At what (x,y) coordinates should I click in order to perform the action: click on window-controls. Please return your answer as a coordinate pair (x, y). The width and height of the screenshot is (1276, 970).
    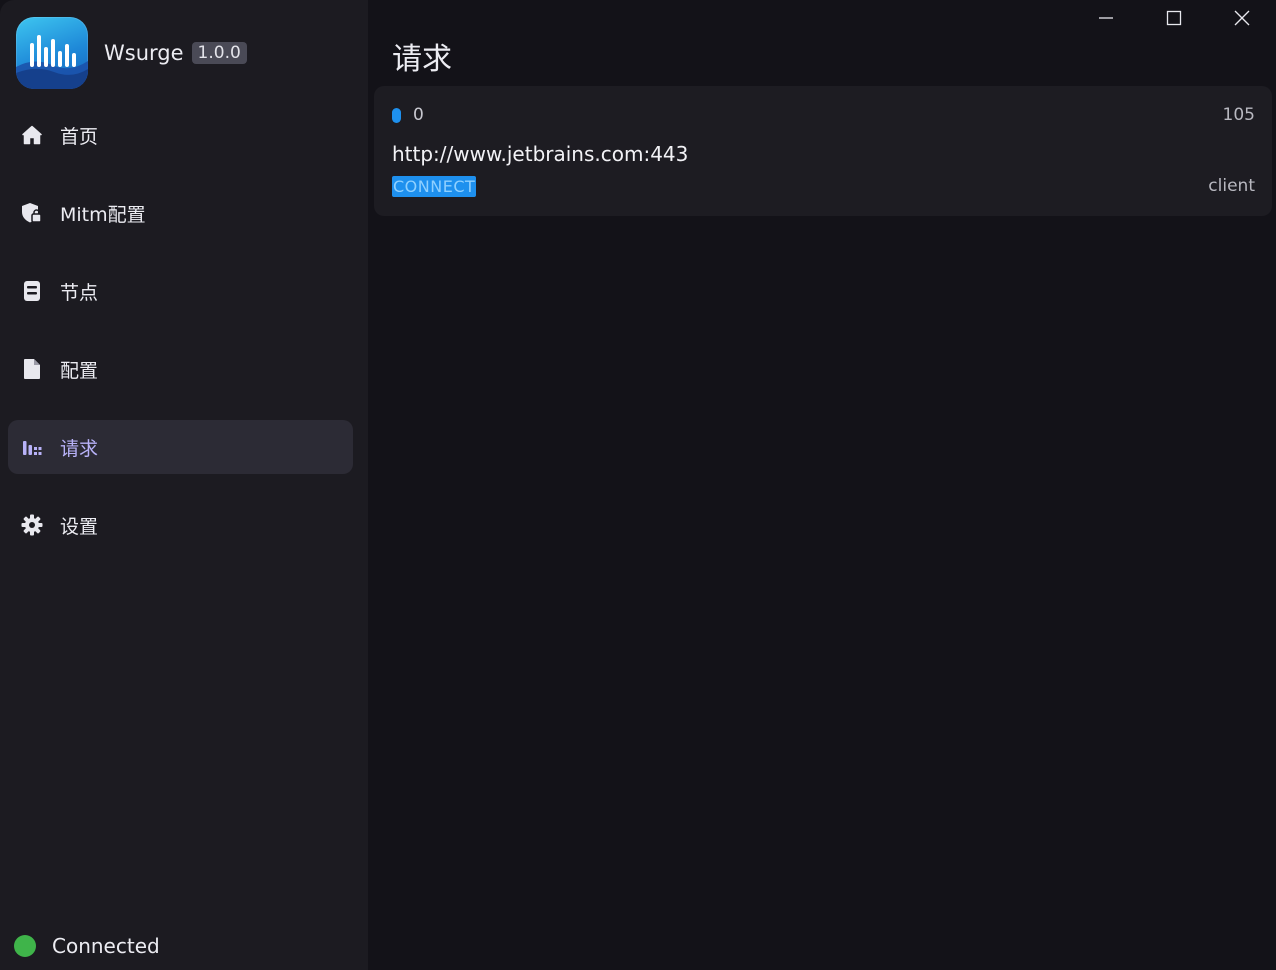
    Looking at the image, I should click on (1174, 18).